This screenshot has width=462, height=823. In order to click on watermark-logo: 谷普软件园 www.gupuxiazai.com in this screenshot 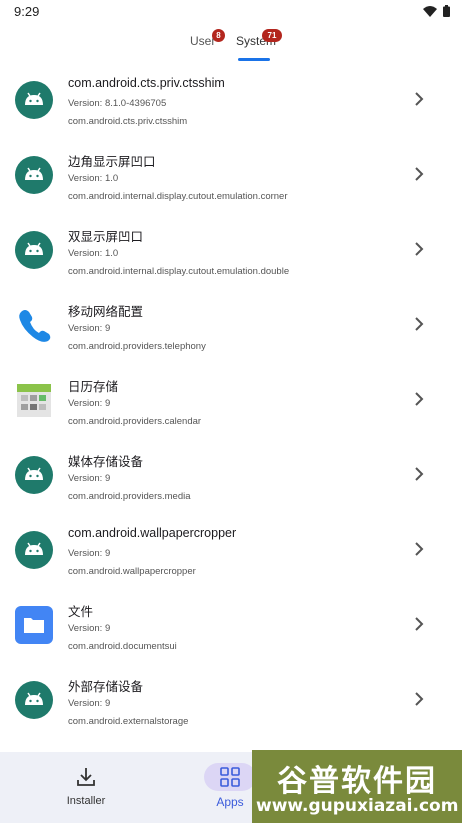, I will do `click(357, 786)`.